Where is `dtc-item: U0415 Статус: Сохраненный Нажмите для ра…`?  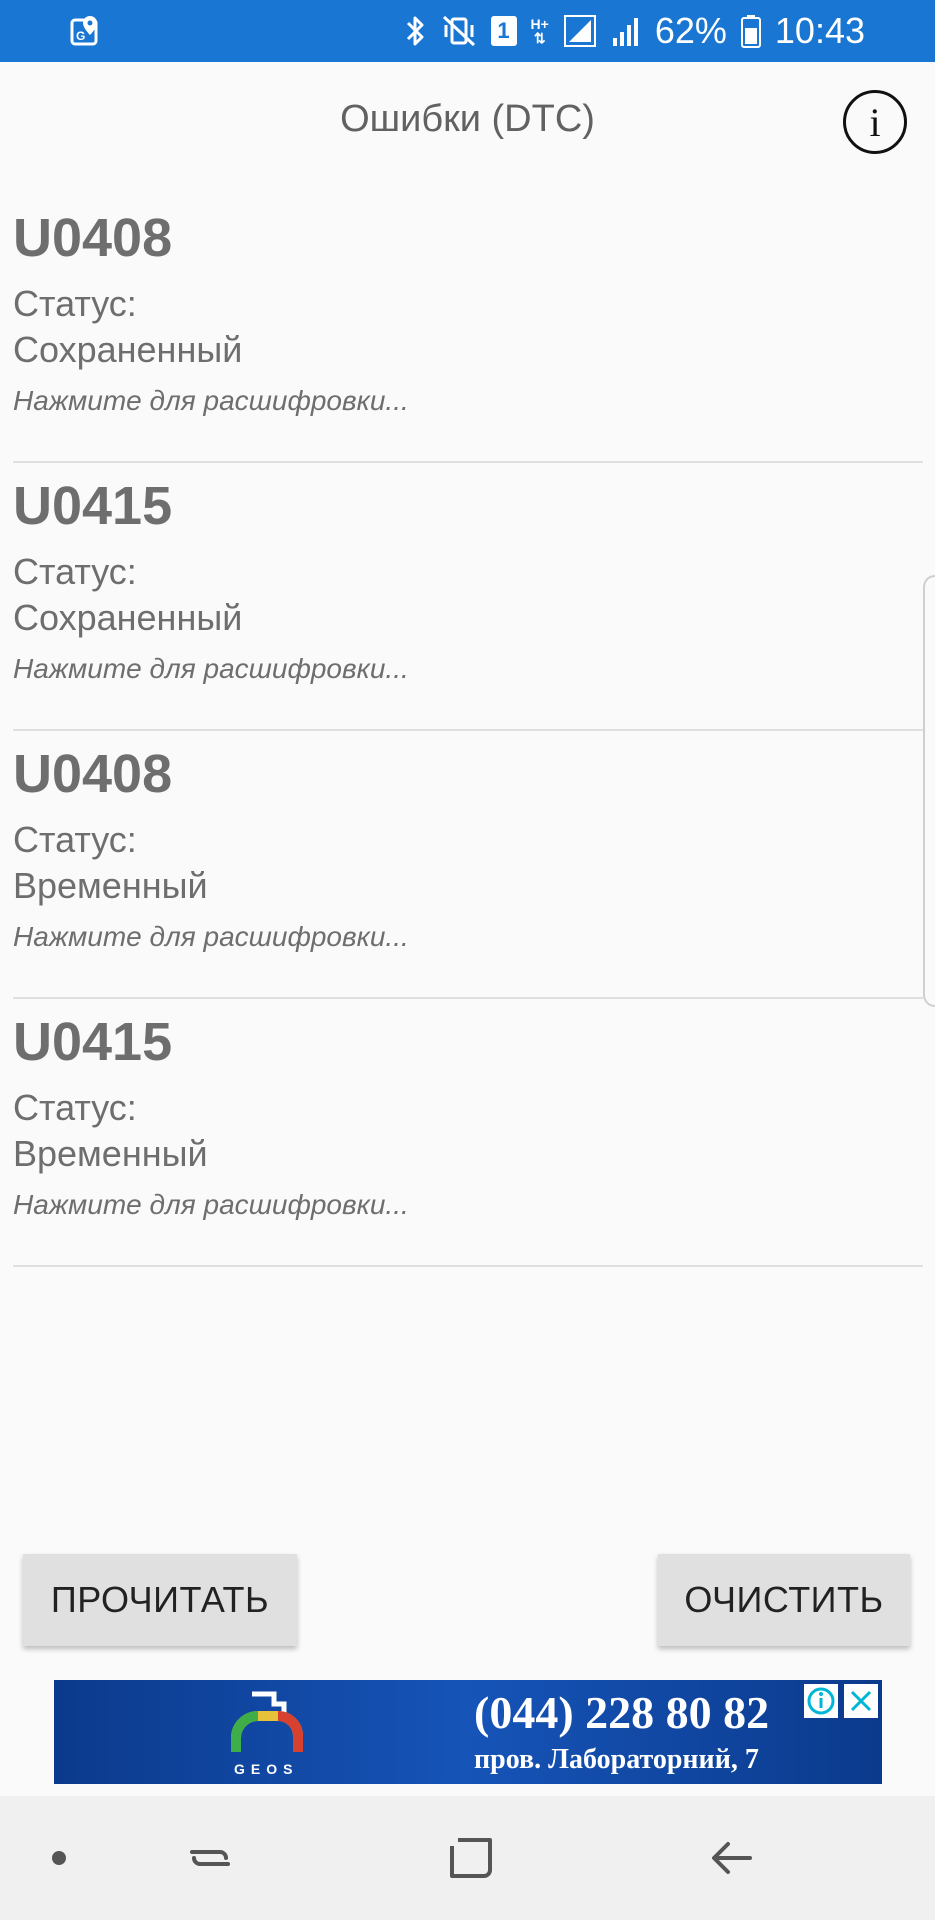
dtc-item: U0415 Статус: Сохраненный Нажмите для ра… is located at coordinates (468, 597).